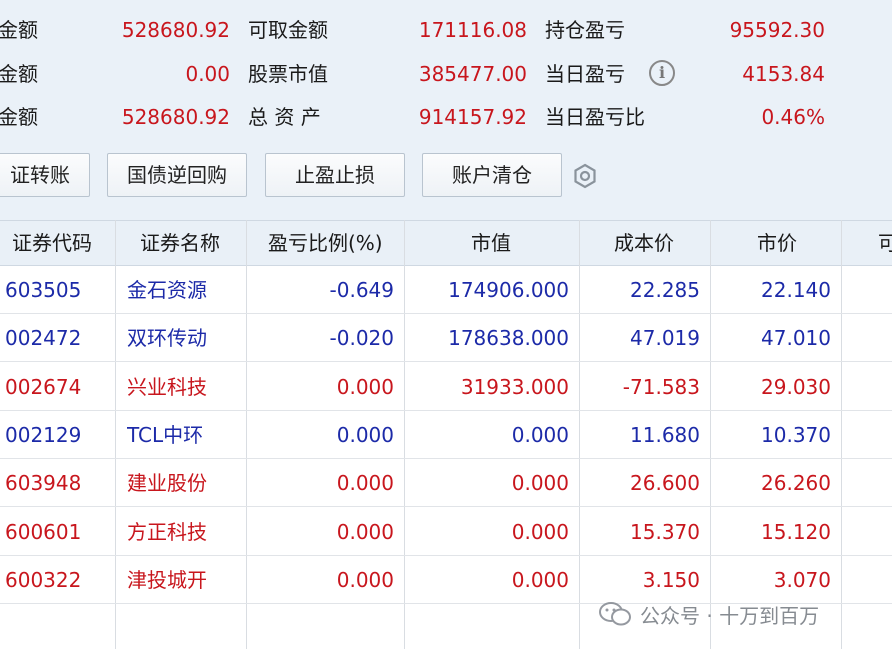 The height and width of the screenshot is (649, 892). What do you see at coordinates (585, 74) in the screenshot?
I see `summary-label-daily-pnl: 当日盈亏` at bounding box center [585, 74].